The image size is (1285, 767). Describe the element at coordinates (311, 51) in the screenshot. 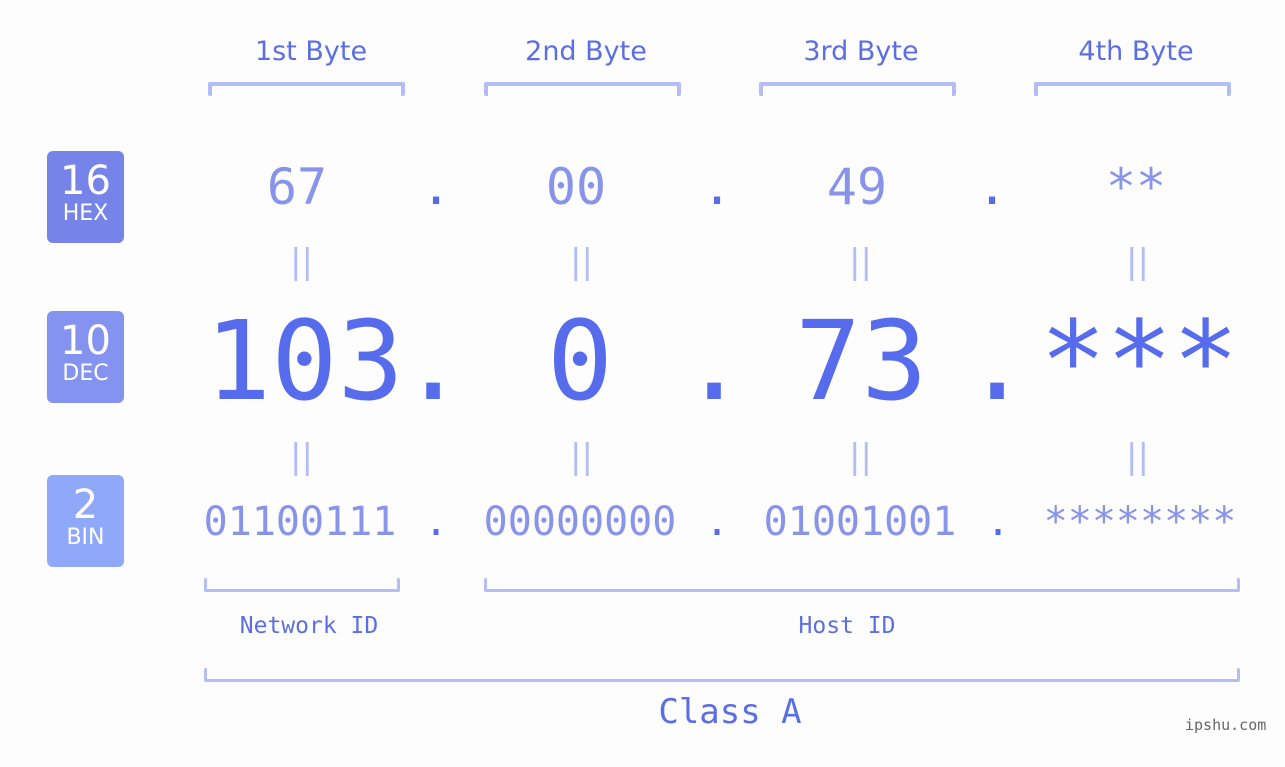

I see `byte-header-1: 1st Byte` at that location.